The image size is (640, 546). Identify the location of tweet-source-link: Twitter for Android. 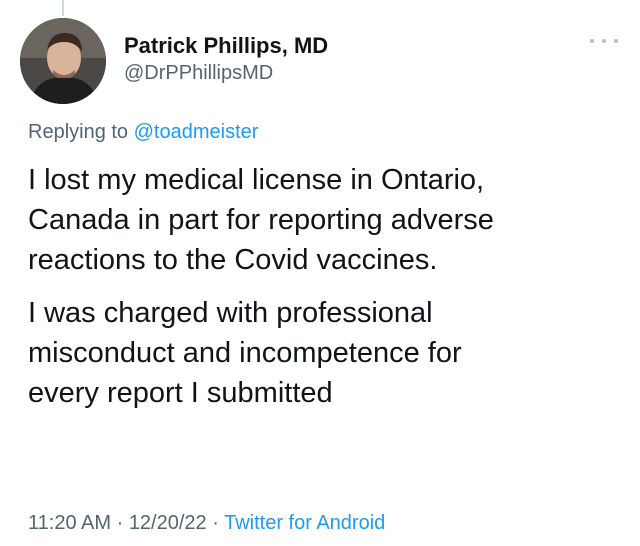
(304, 523).